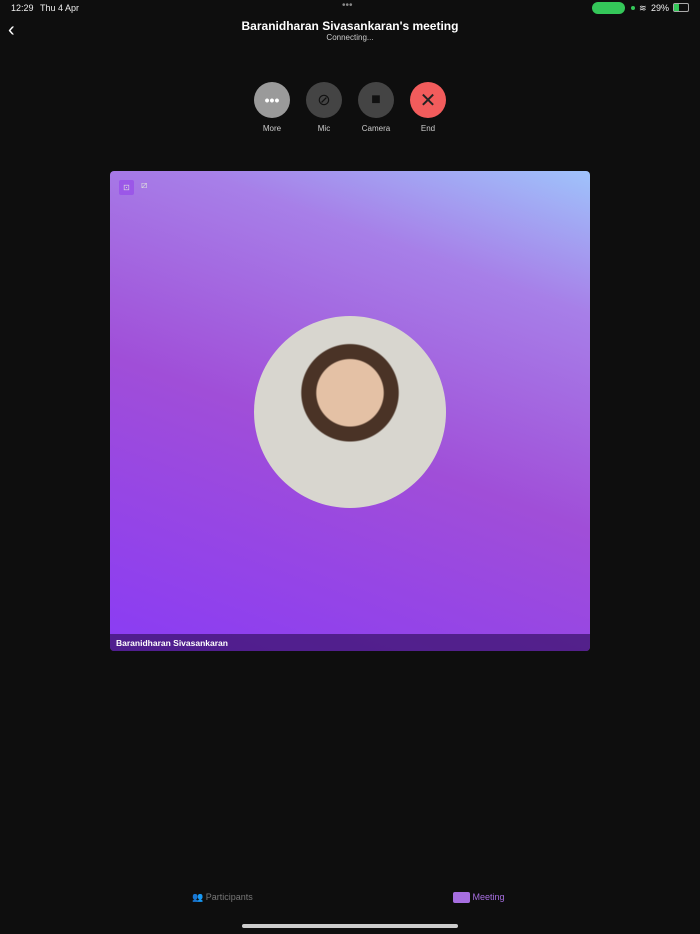 Image resolution: width=700 pixels, height=934 pixels. What do you see at coordinates (461, 898) in the screenshot?
I see `video-camera-icon` at bounding box center [461, 898].